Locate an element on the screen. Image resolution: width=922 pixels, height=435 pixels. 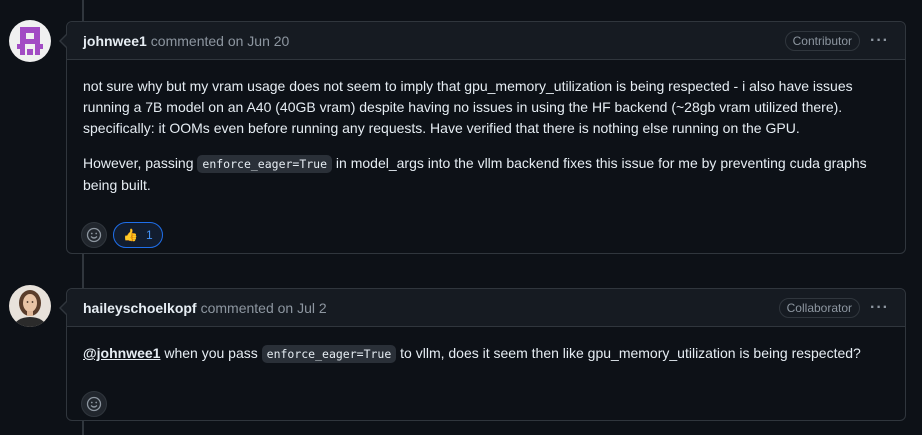
text-span: However, passing is located at coordinates (138, 163).